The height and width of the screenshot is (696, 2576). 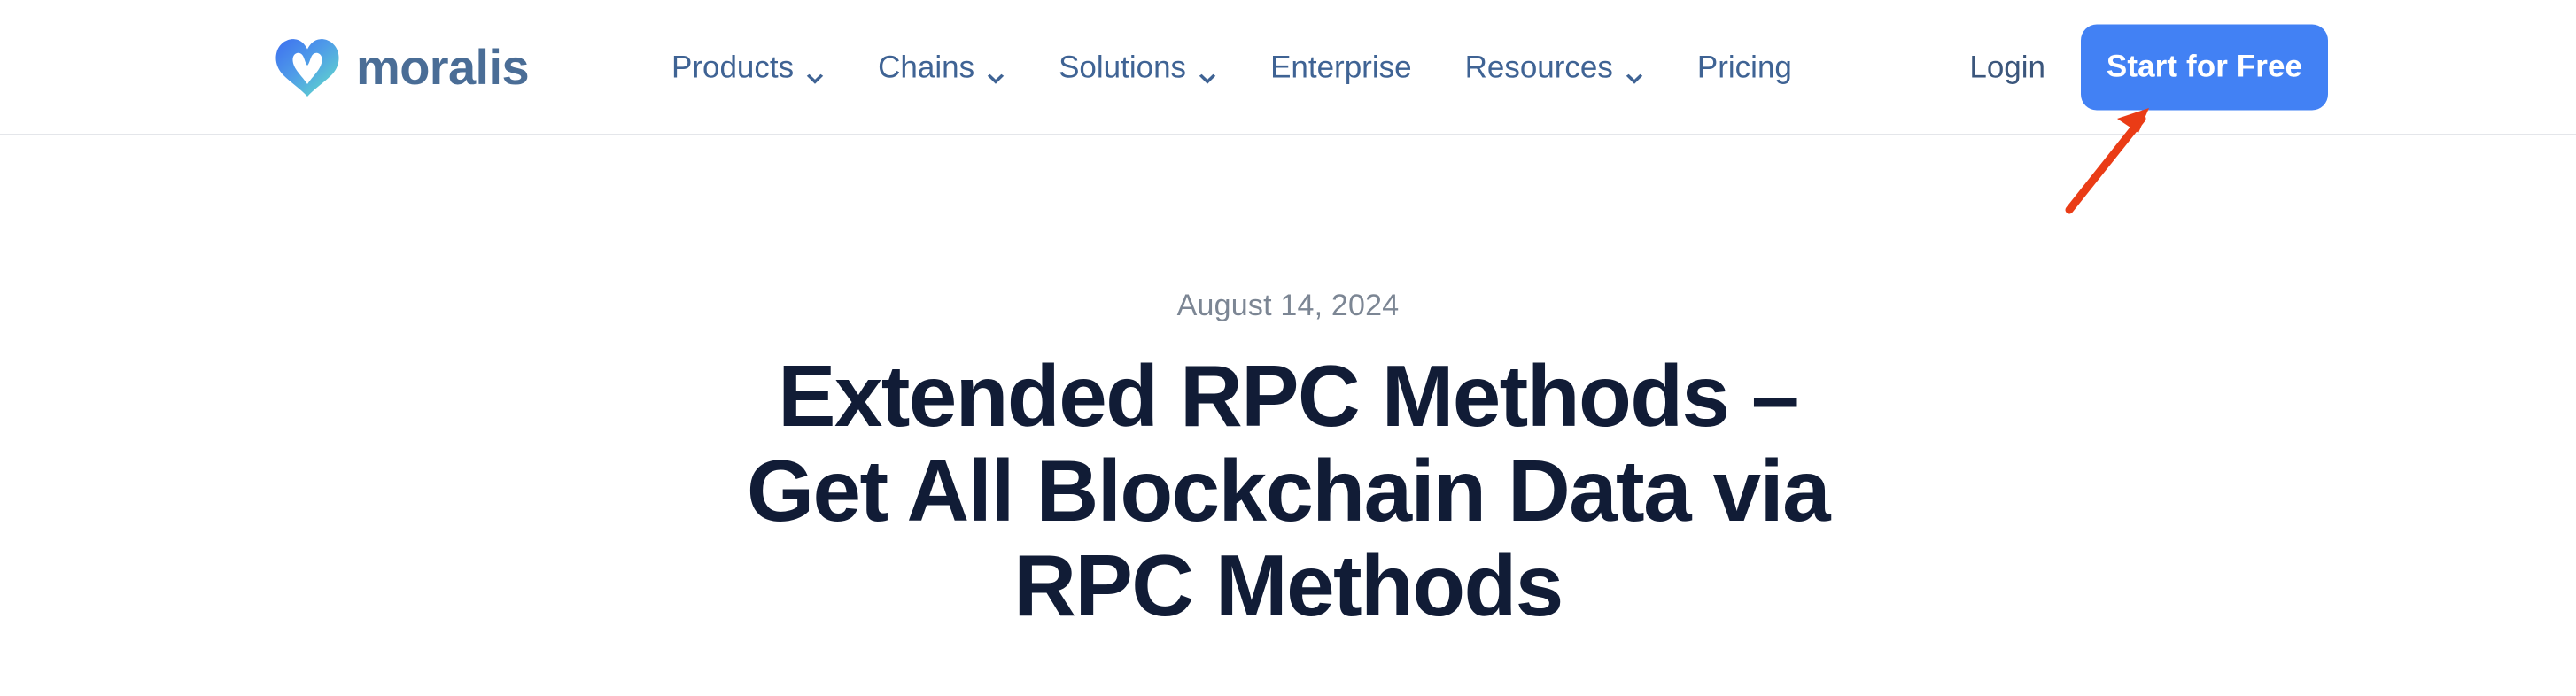 I want to click on title-line-2: Get All Blockchain Data via, so click(x=1288, y=490).